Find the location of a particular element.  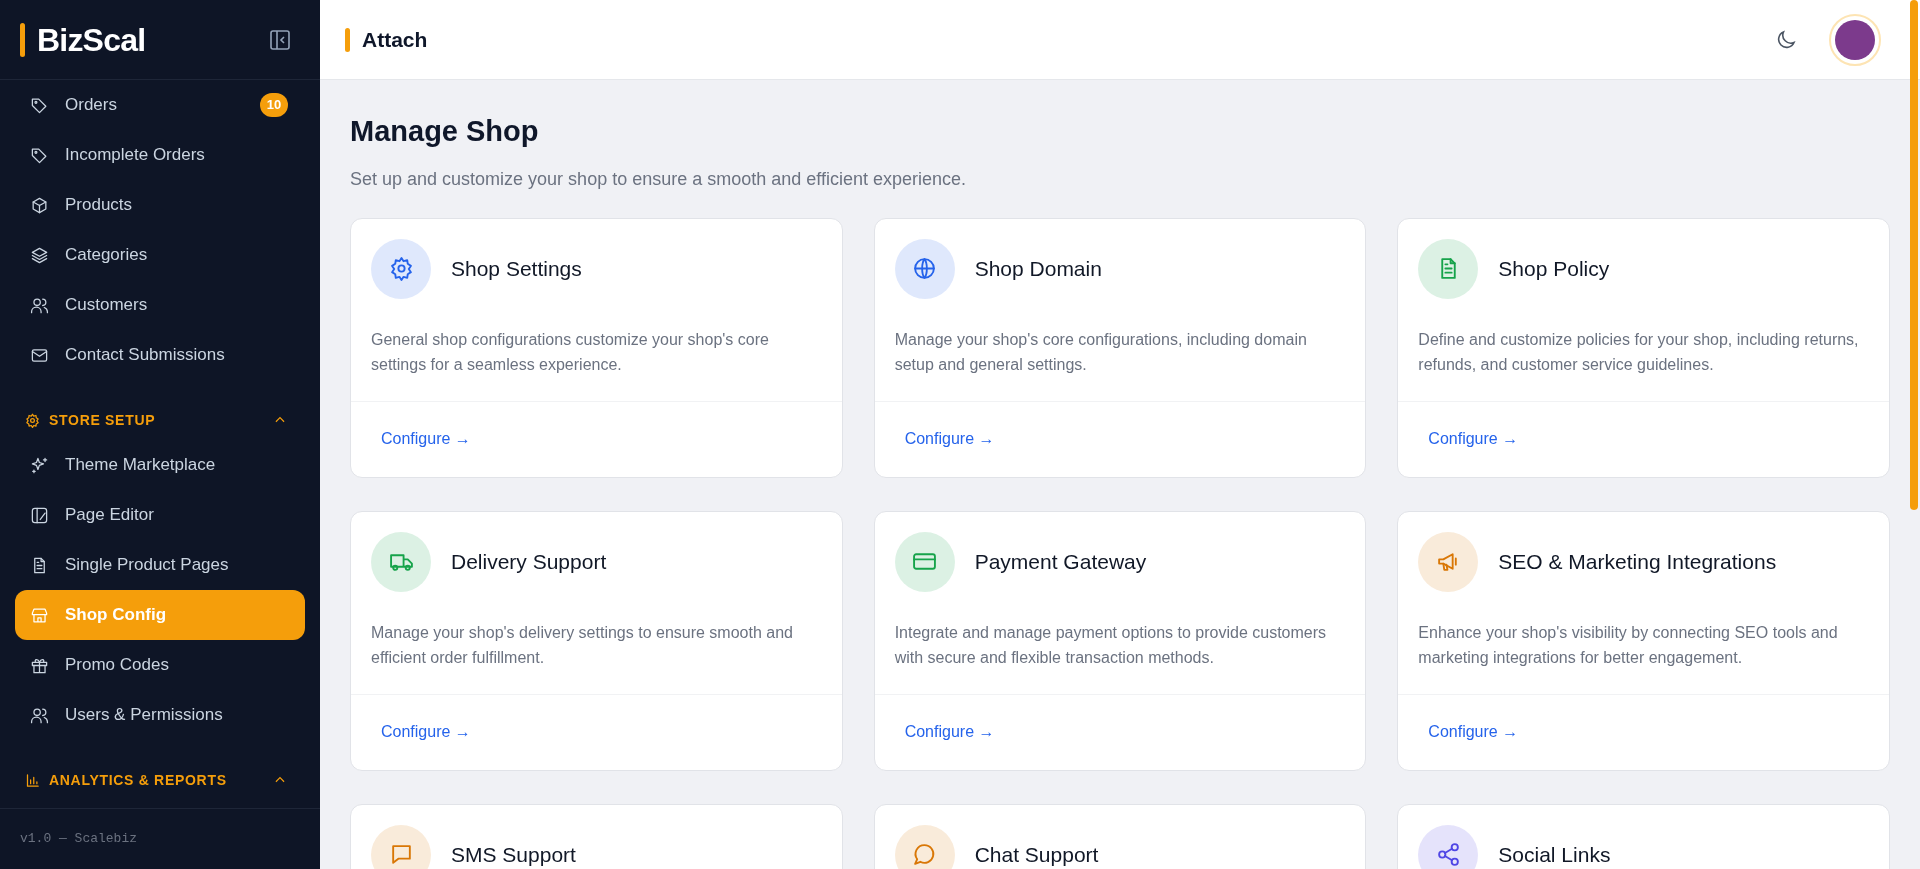

card-title: SMS Support is located at coordinates (513, 854).